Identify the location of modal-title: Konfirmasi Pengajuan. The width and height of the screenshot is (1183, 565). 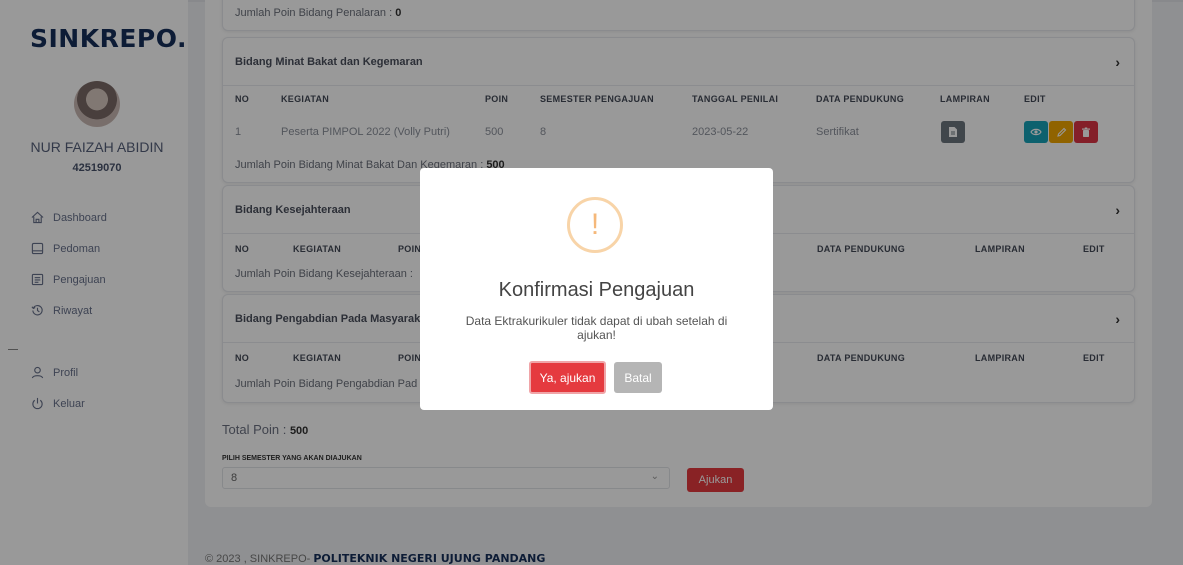
(596, 290).